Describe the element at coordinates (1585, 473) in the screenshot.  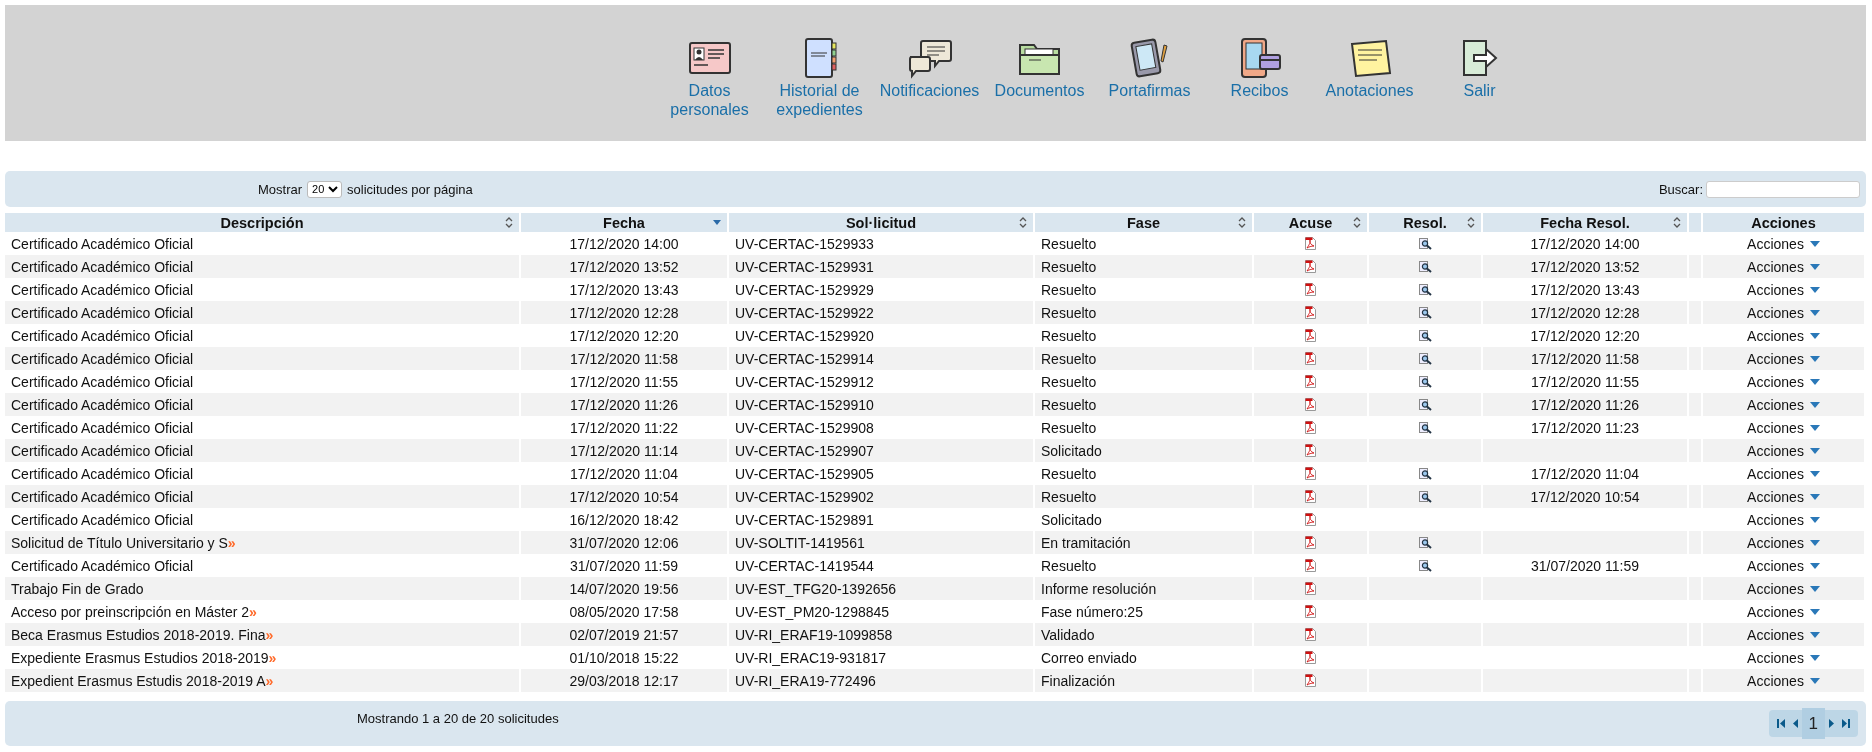
I see `resolution-date-cell: 17/12/2020 11:04` at that location.